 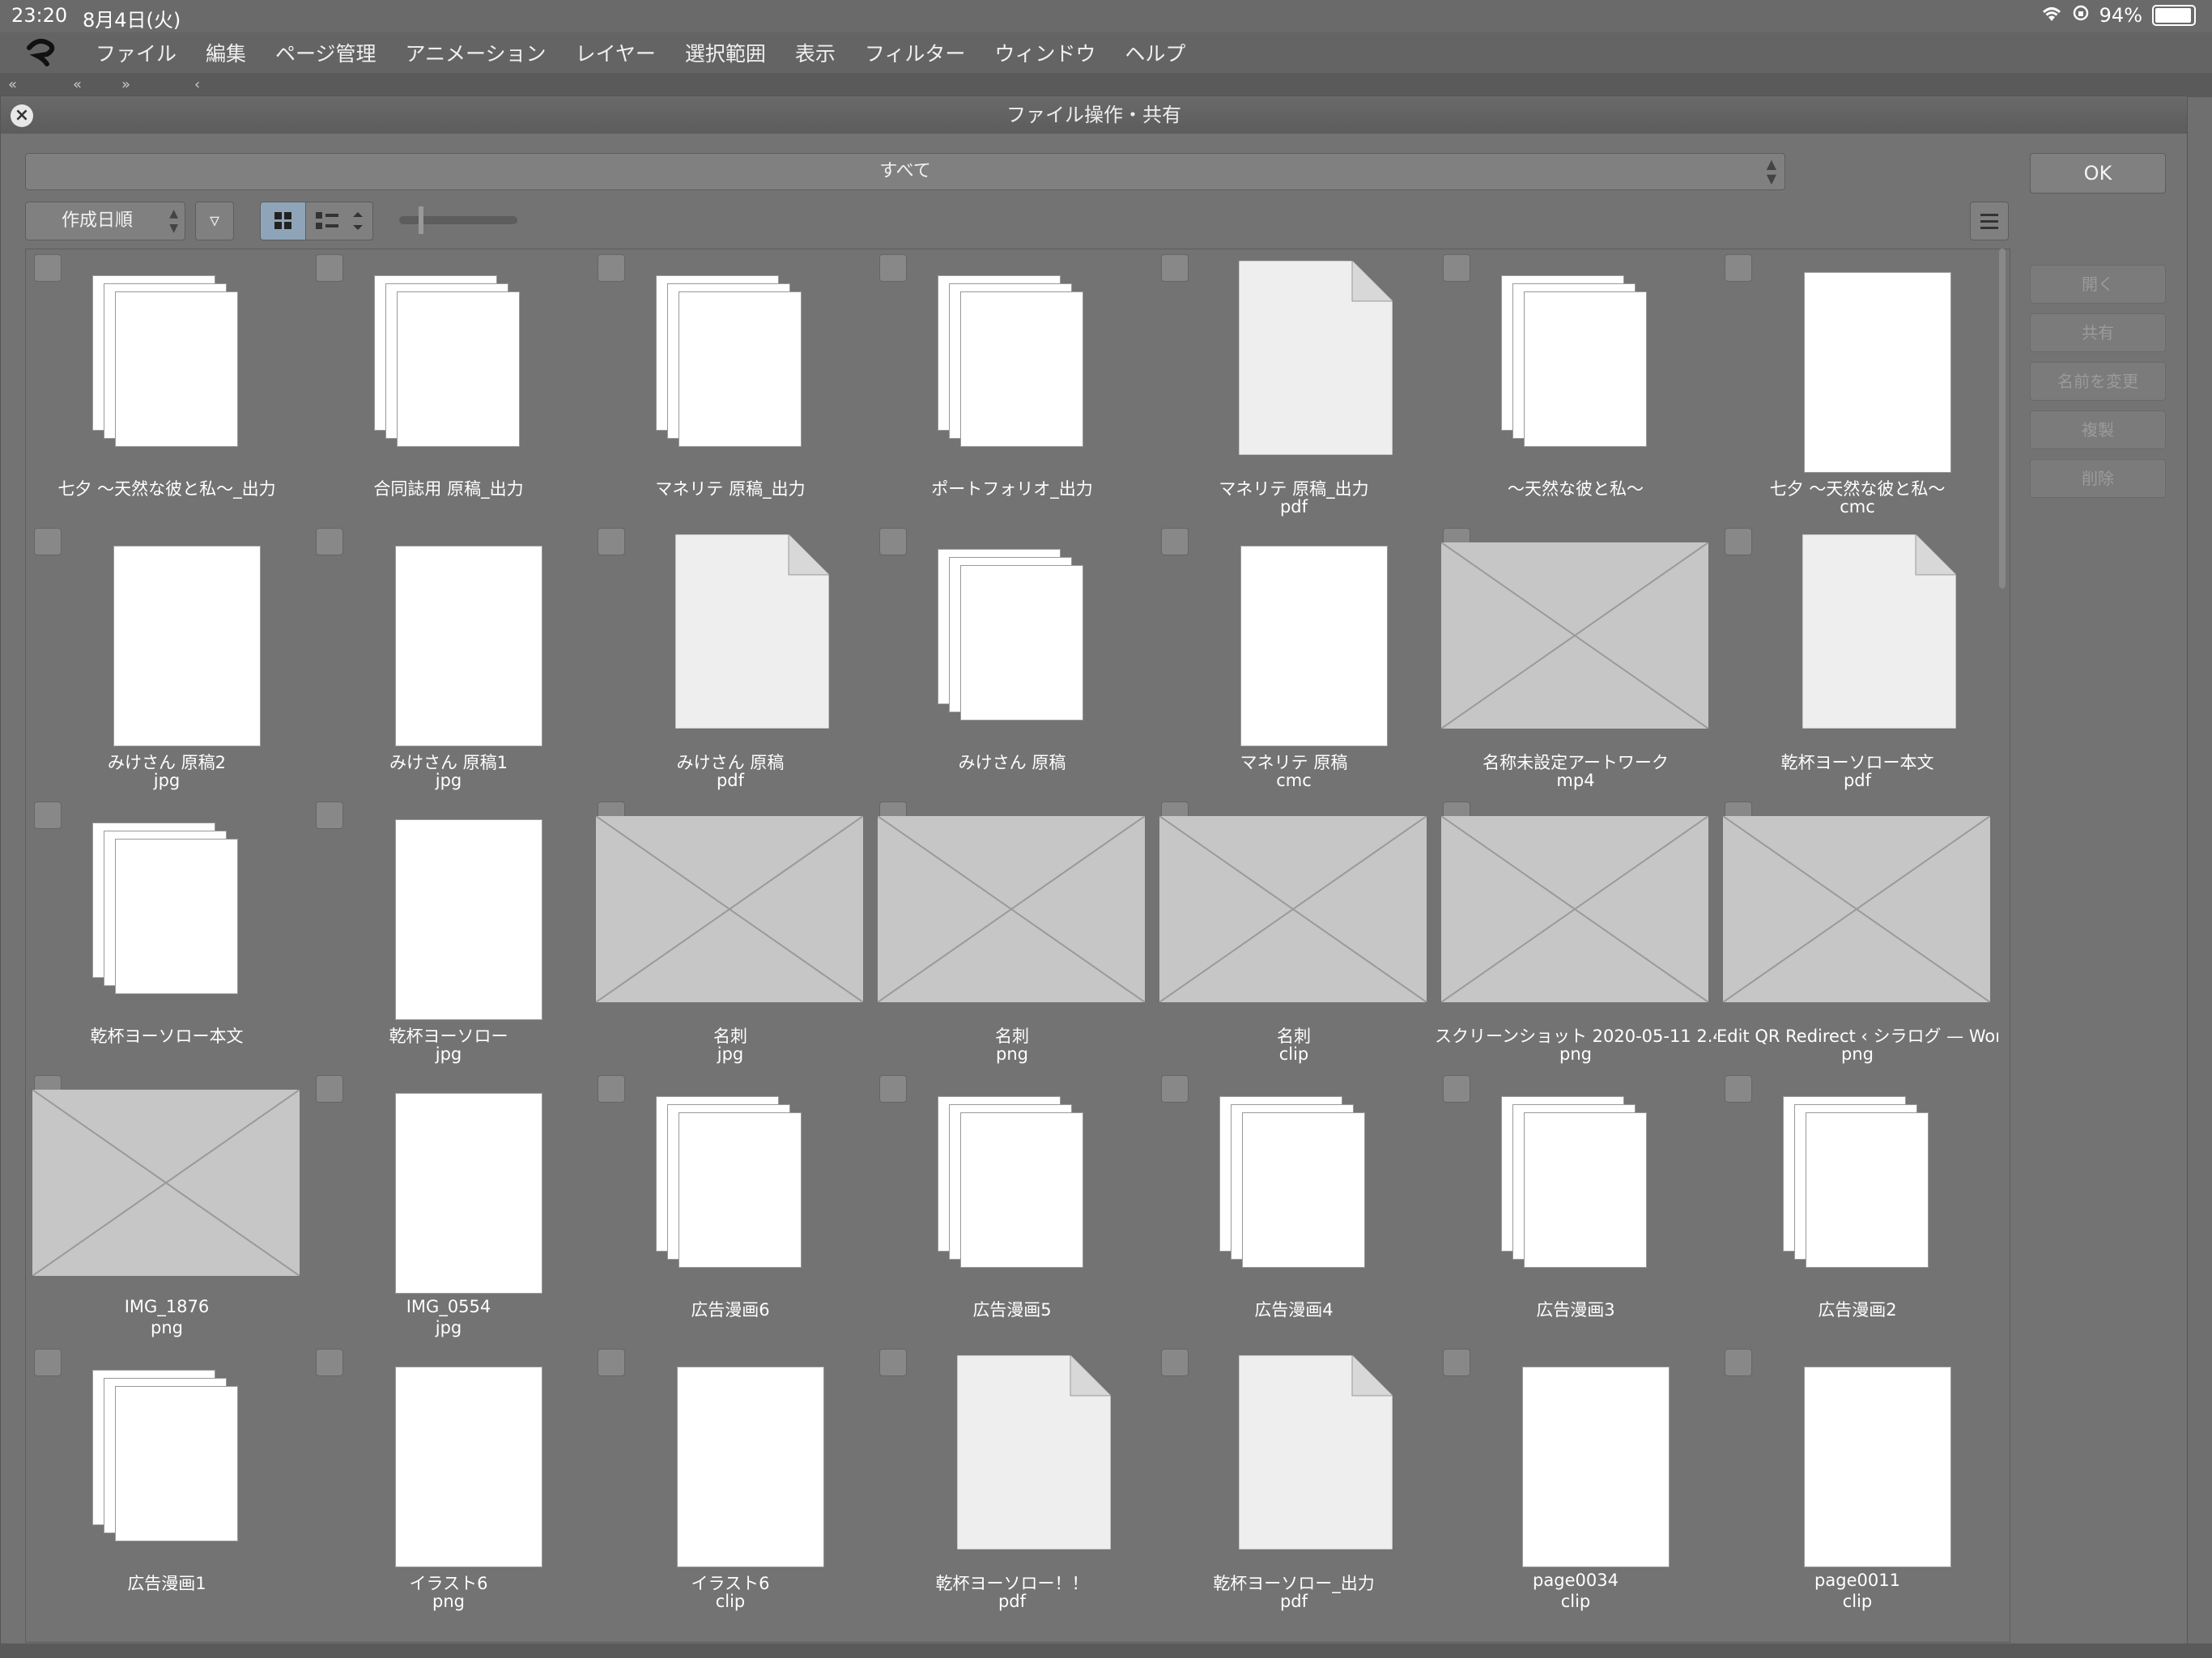 I want to click on file-item: みけさん 原稿 pdf, so click(x=730, y=660).